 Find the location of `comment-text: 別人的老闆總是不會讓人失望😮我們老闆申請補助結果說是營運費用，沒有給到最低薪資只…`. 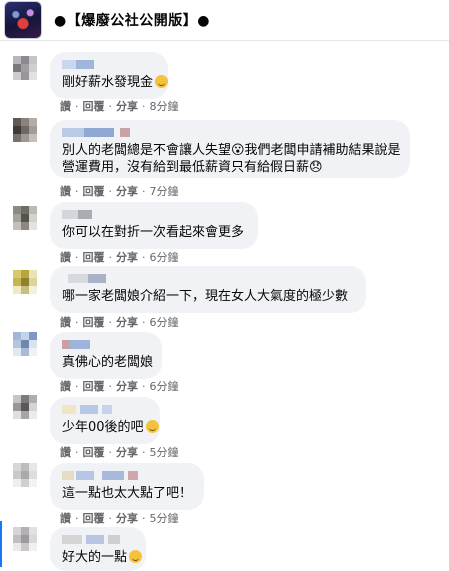

comment-text: 別人的老闆總是不會讓人失望😮我們老闆申請補助結果說是營運費用，沒有給到最低薪資只… is located at coordinates (231, 159).